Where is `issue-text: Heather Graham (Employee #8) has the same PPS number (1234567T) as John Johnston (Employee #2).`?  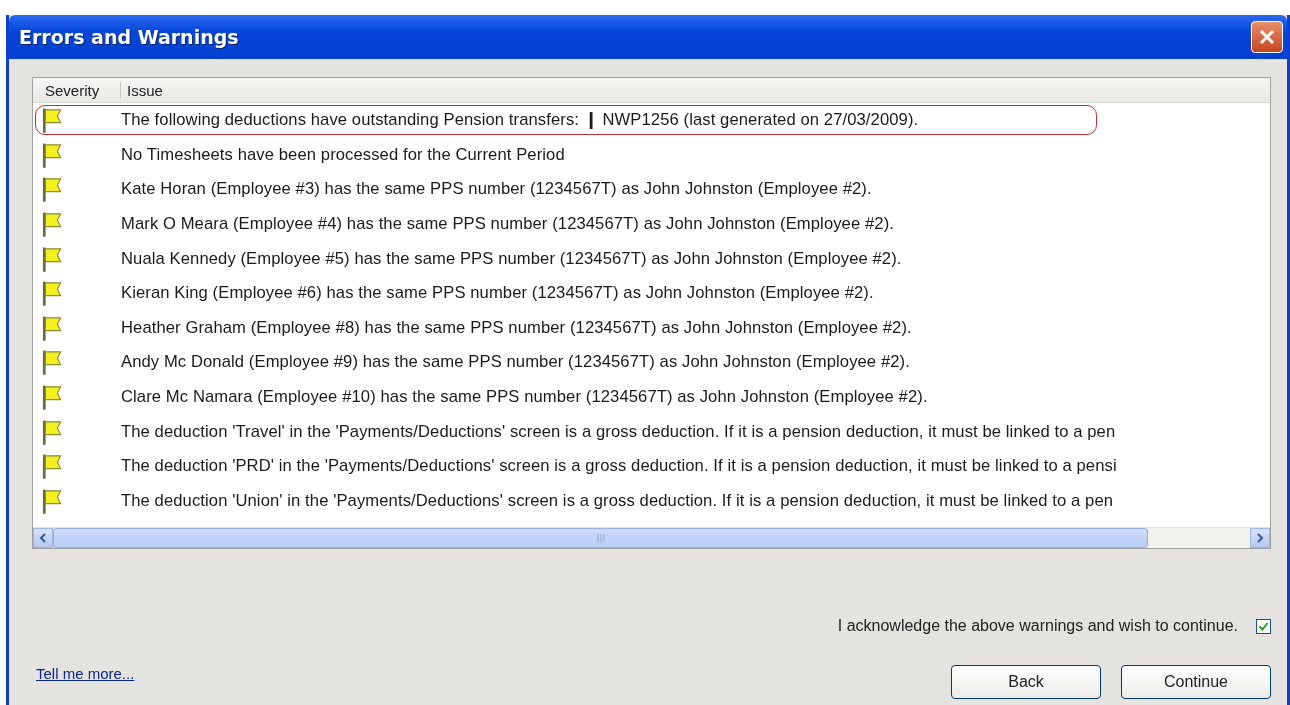 issue-text: Heather Graham (Employee #8) has the same PPS number (1234567T) as John Johnston (Employee #2). is located at coordinates (516, 327).